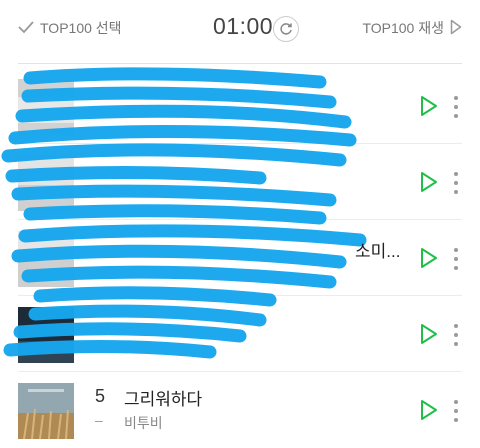  Describe the element at coordinates (163, 399) in the screenshot. I see `song-title: 그리워하다` at that location.